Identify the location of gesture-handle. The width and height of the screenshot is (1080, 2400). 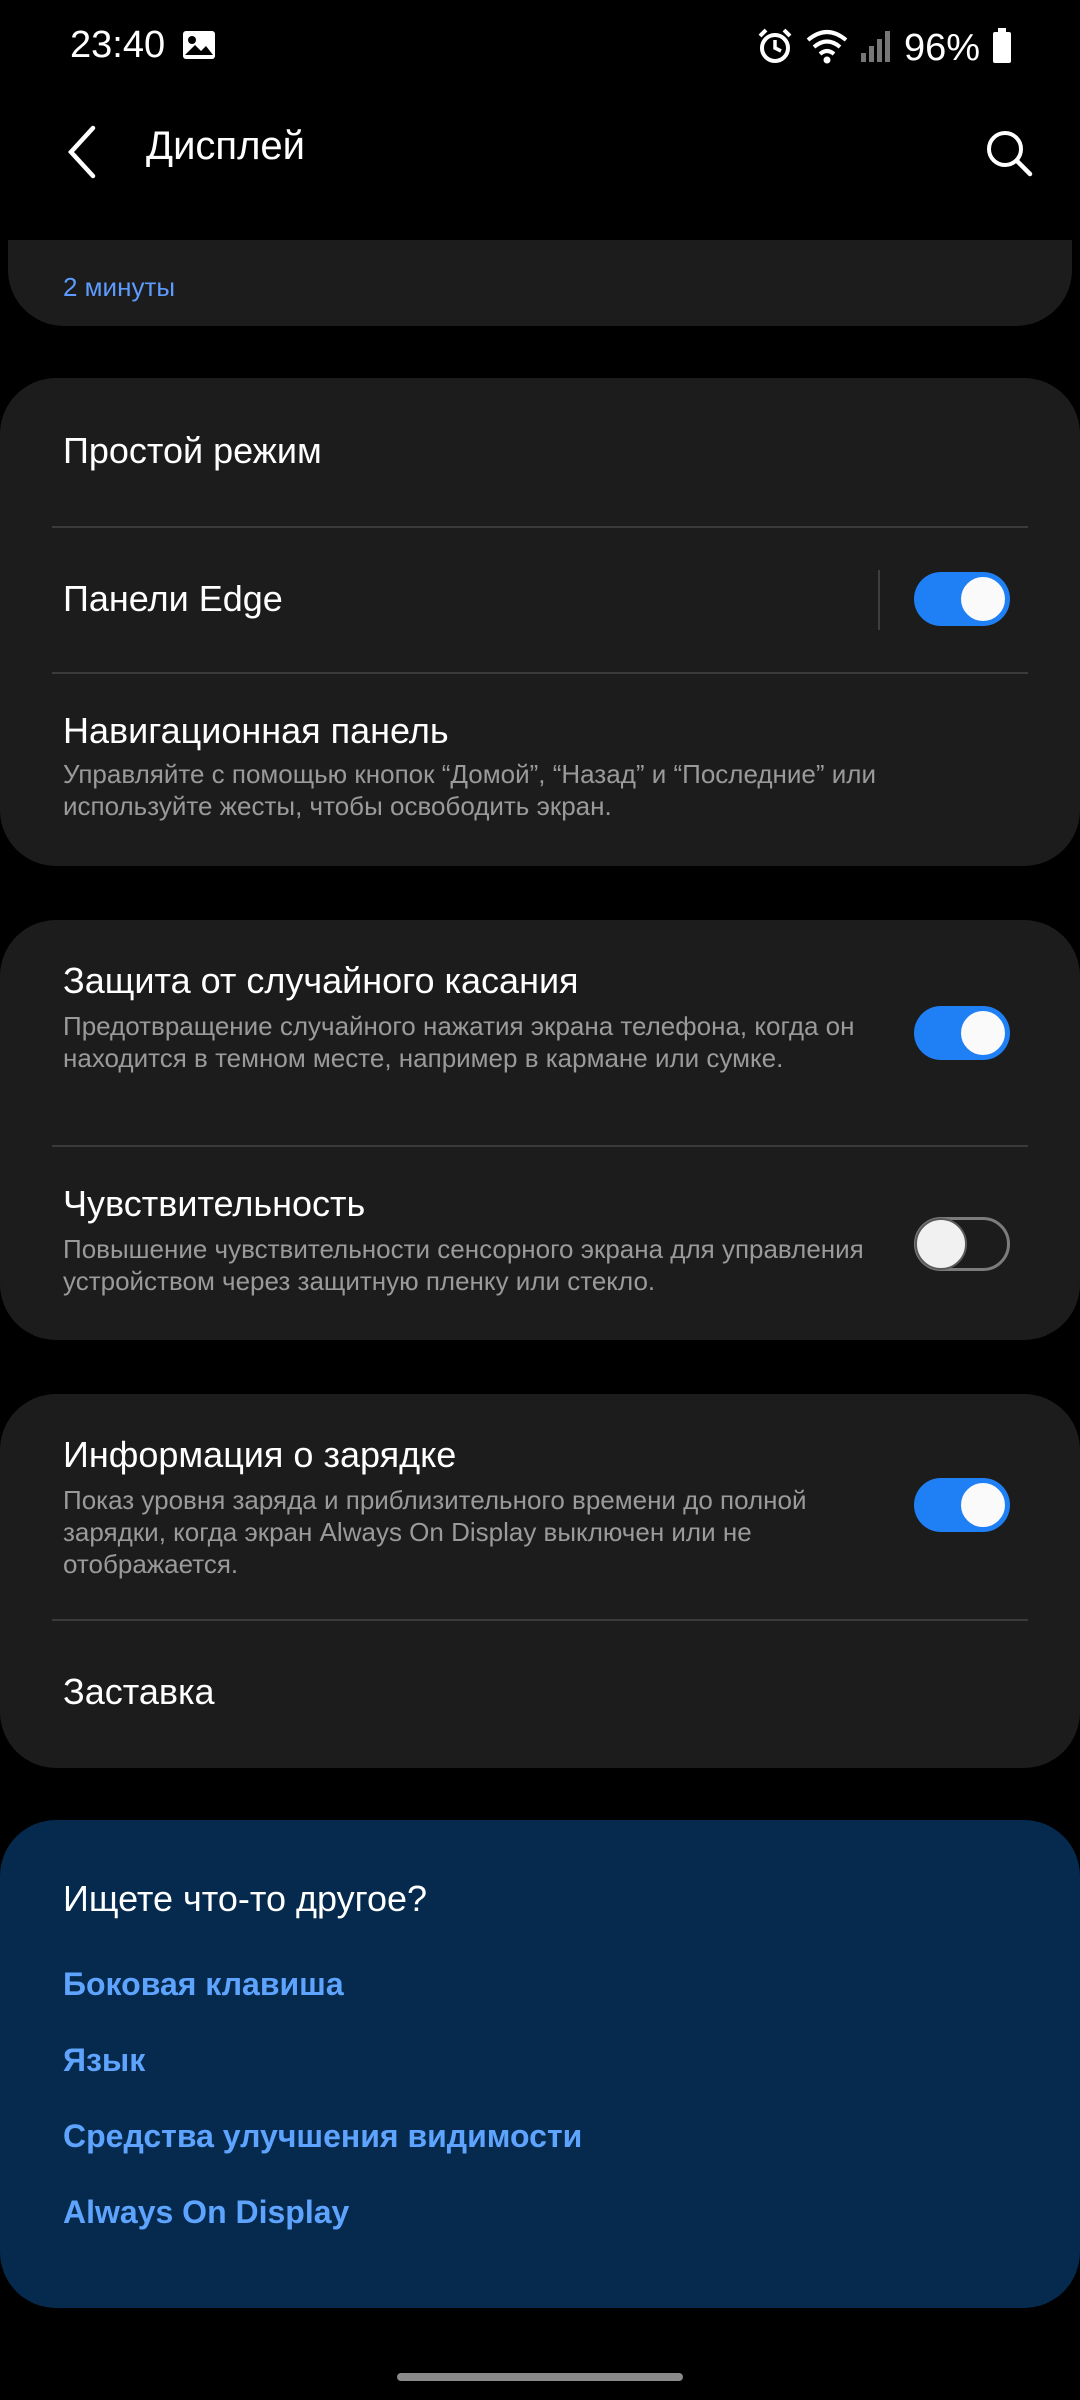
(540, 2377).